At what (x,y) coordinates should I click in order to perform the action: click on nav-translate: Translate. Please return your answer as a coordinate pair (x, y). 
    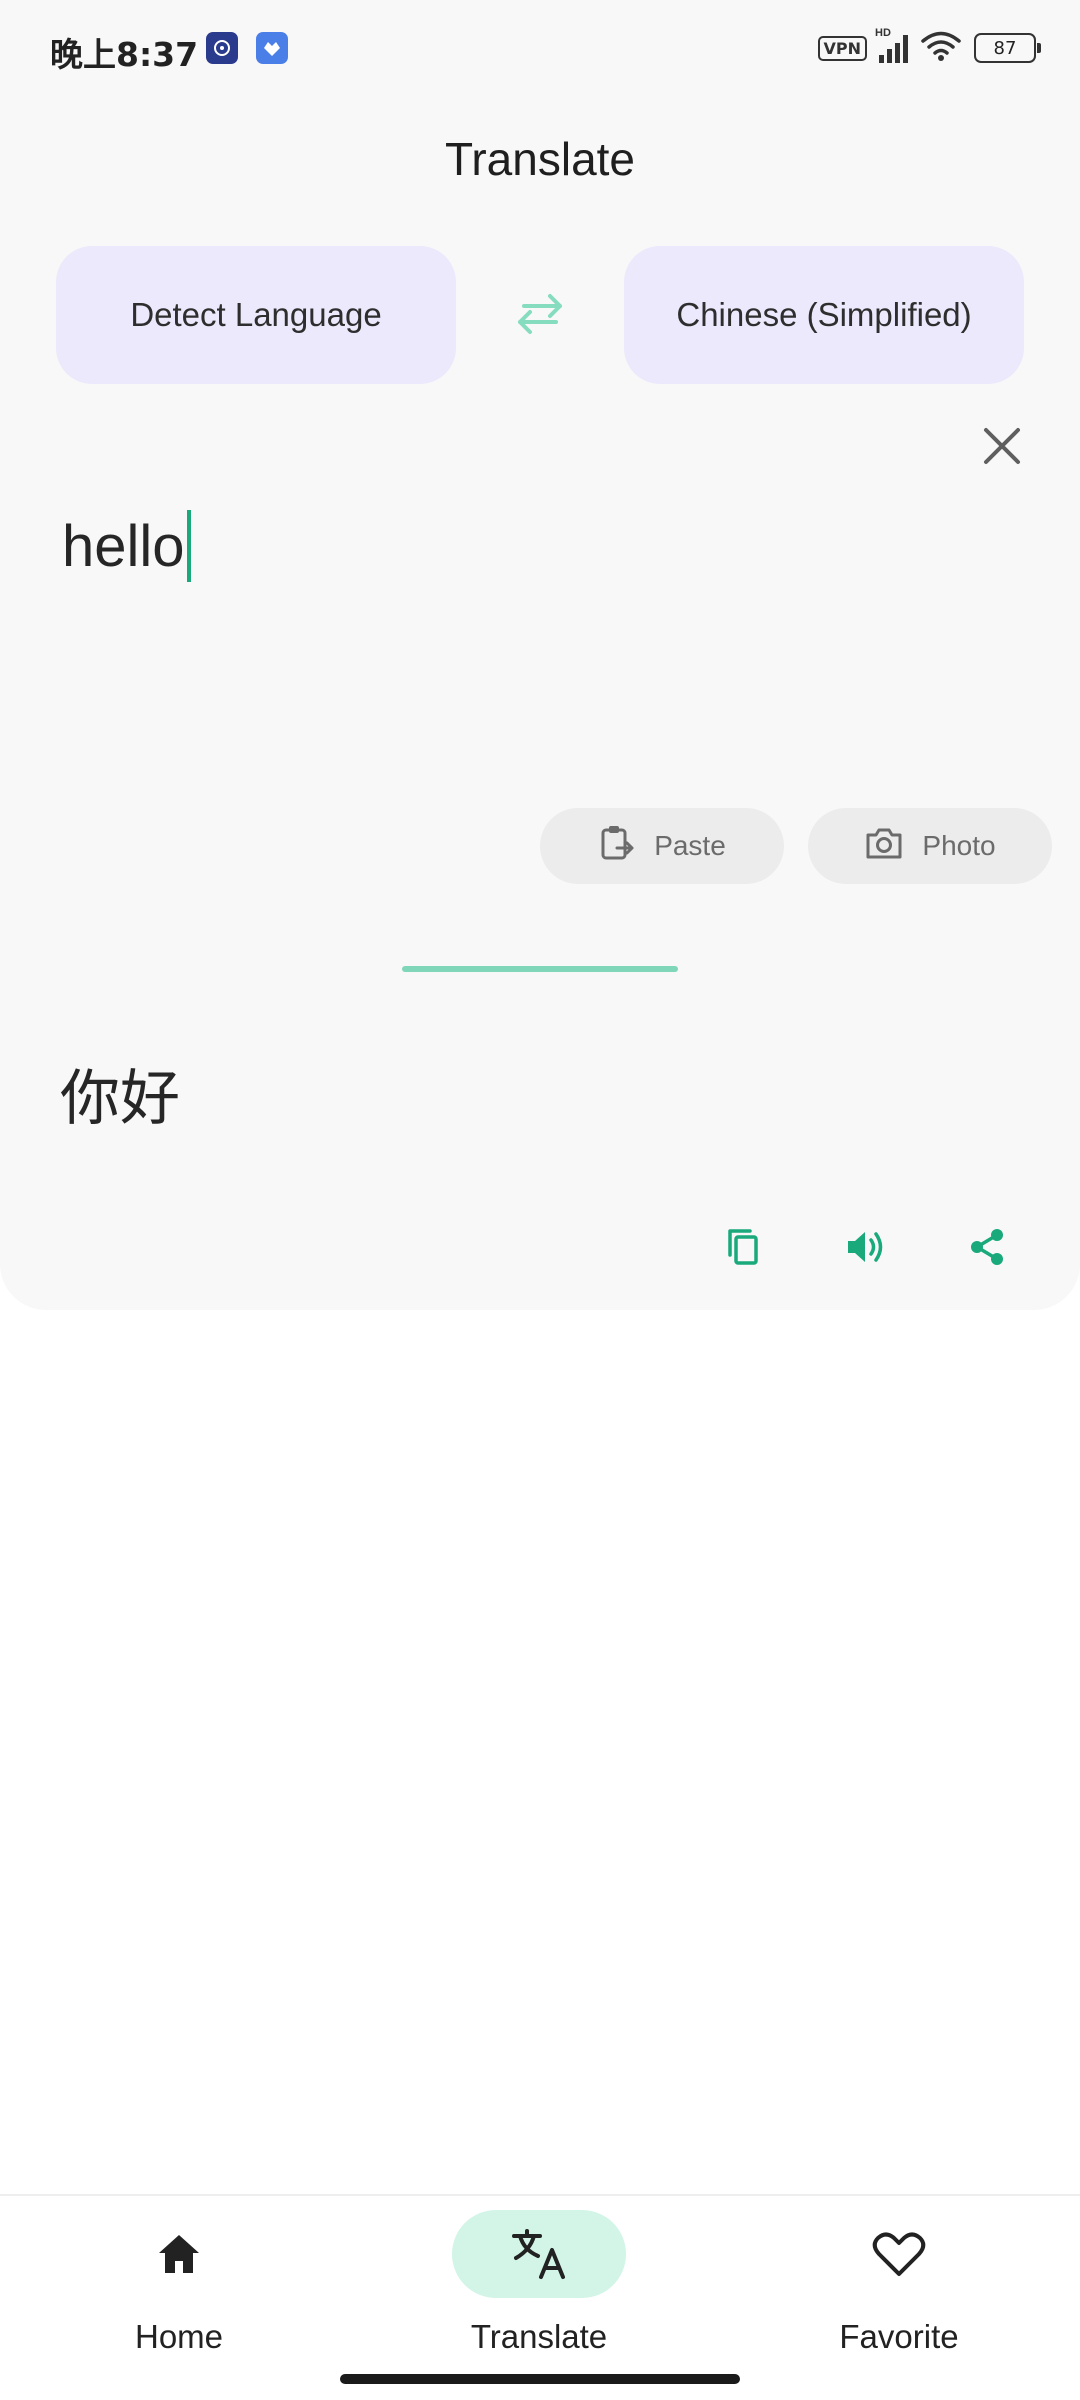
    Looking at the image, I should click on (539, 2295).